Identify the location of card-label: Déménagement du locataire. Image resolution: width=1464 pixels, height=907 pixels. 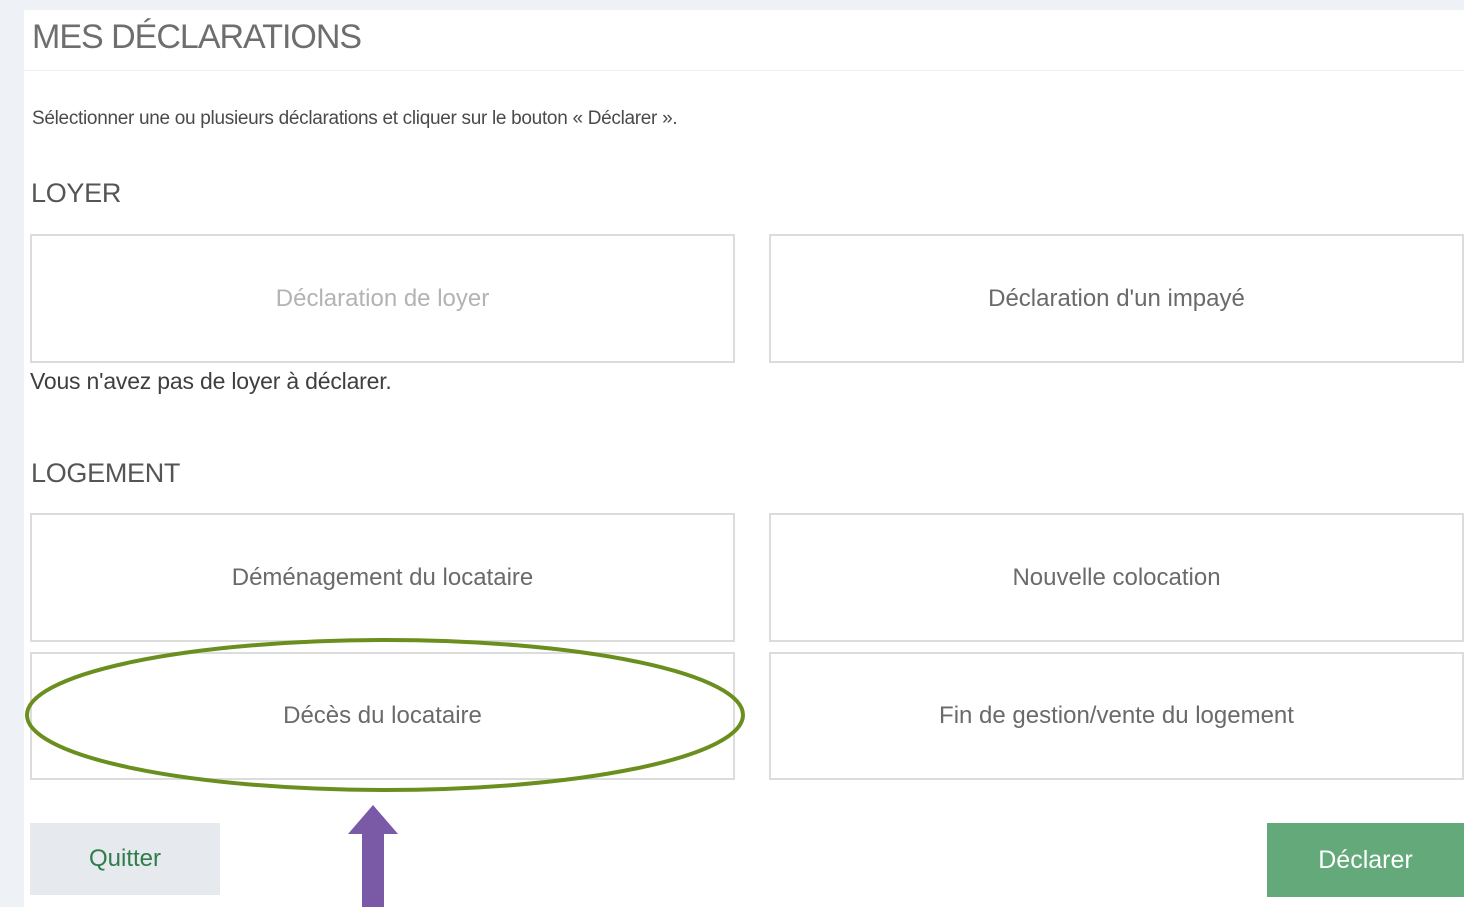
(382, 577).